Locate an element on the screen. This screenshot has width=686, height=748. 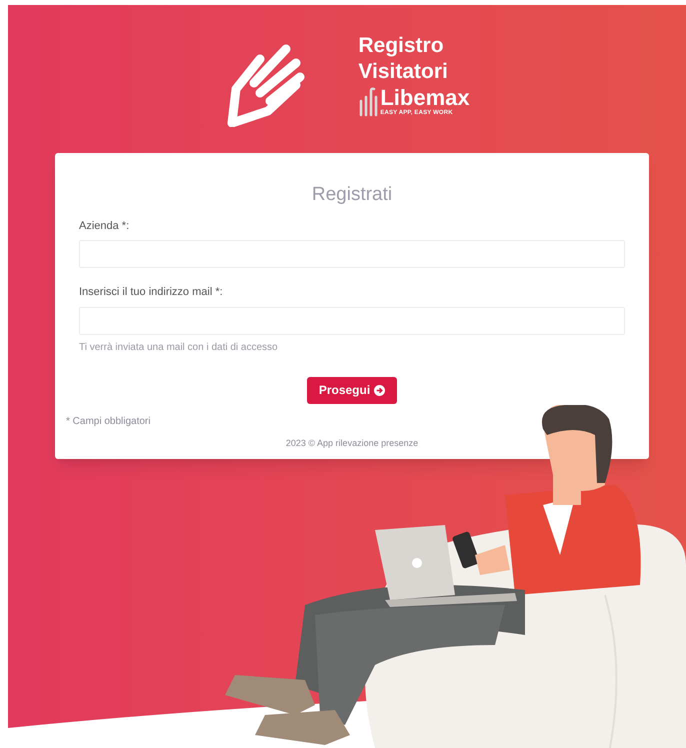
app-title: Registro is located at coordinates (401, 46).